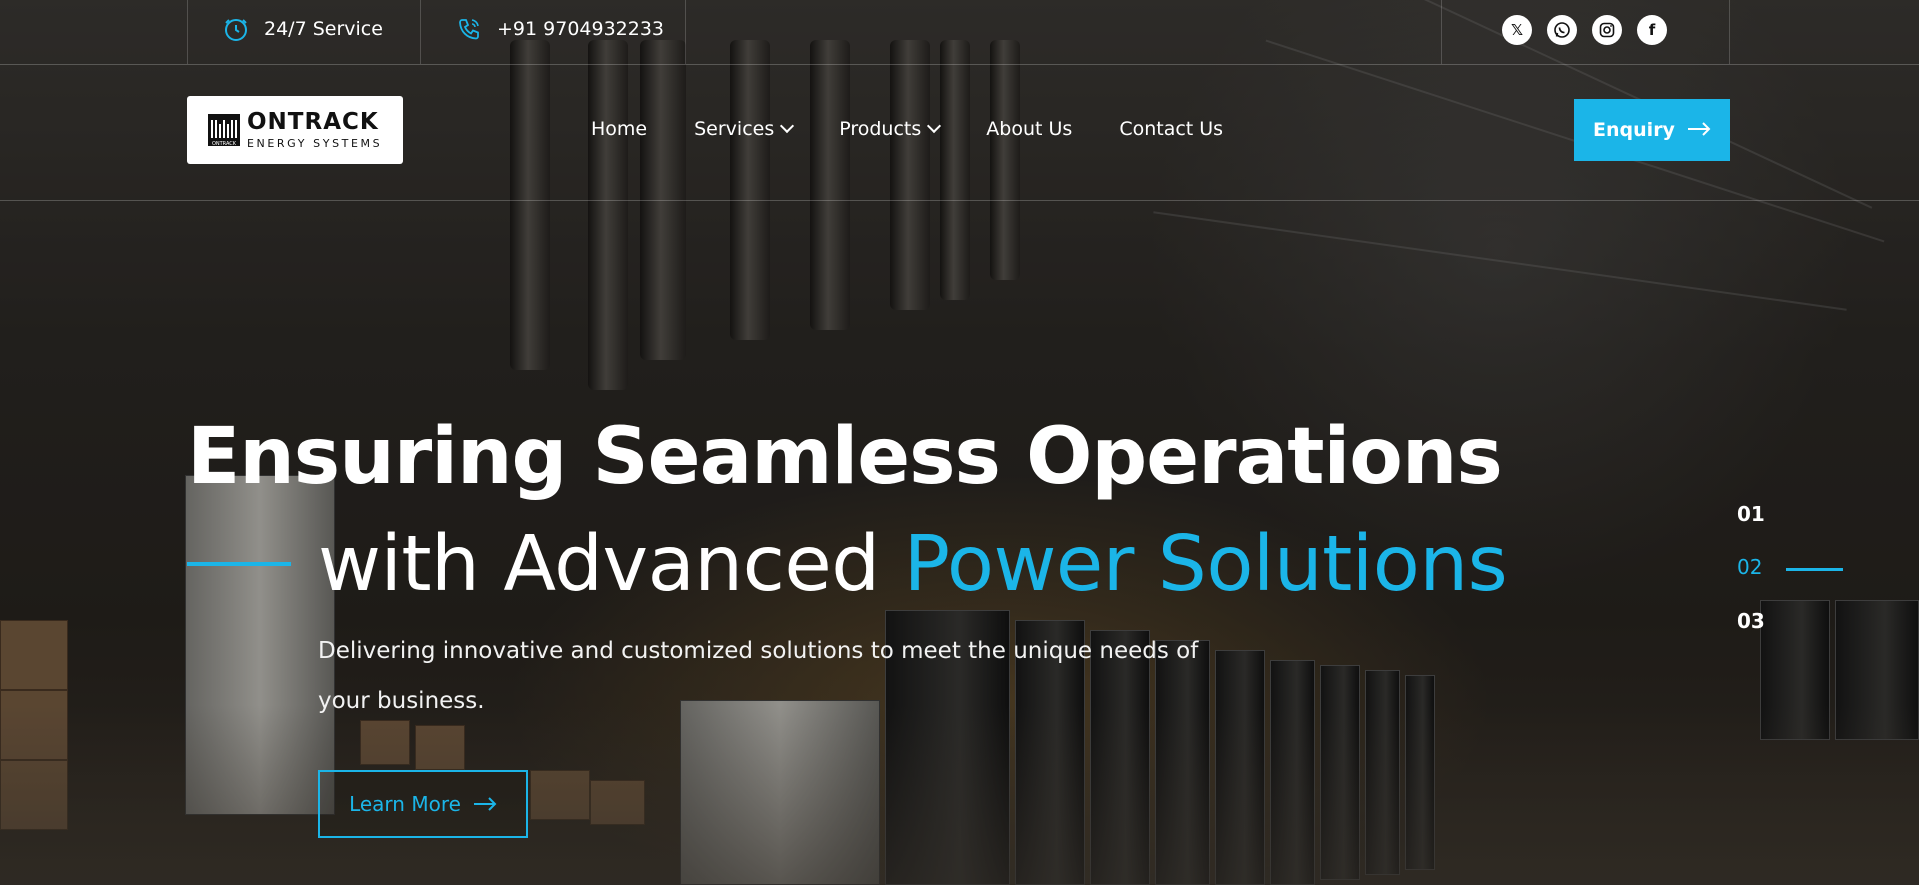  I want to click on phone-icon, so click(469, 29).